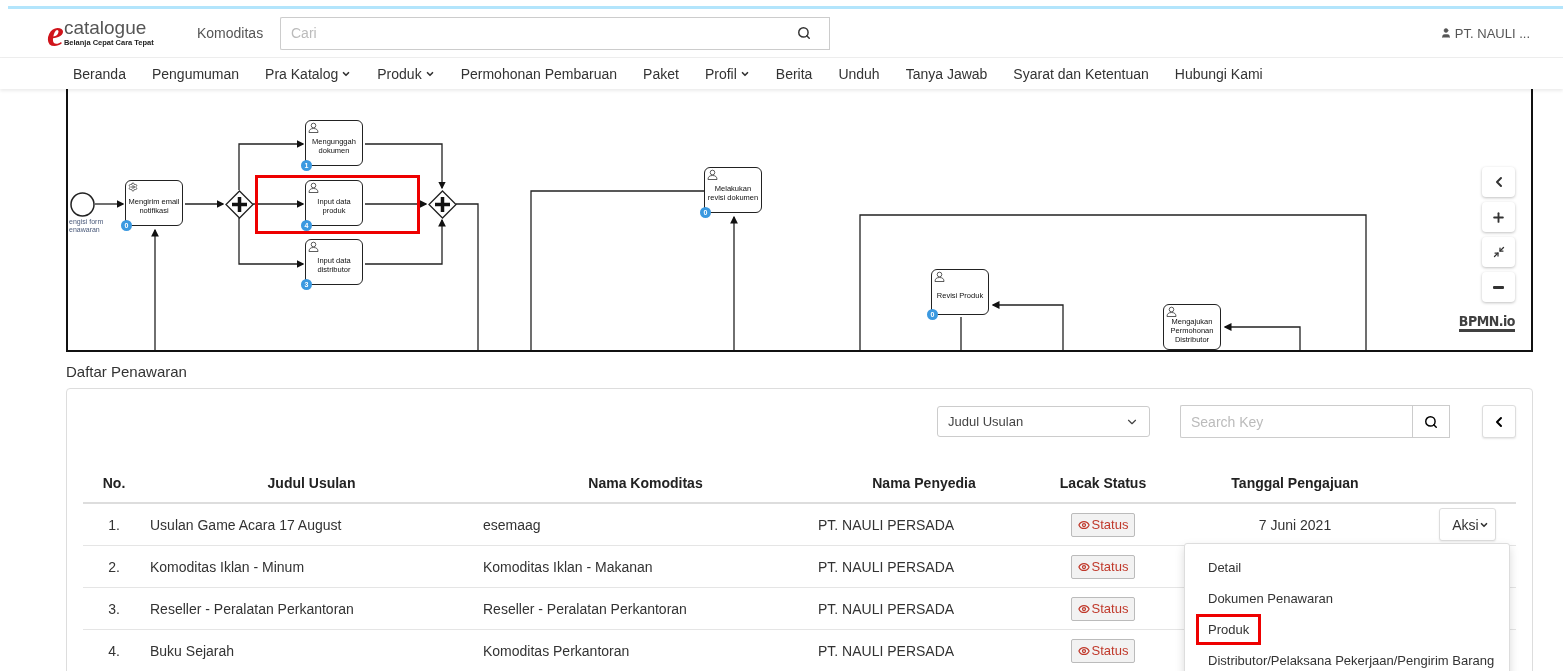  I want to click on table-cell: Buku Sejarah, so click(311, 650).